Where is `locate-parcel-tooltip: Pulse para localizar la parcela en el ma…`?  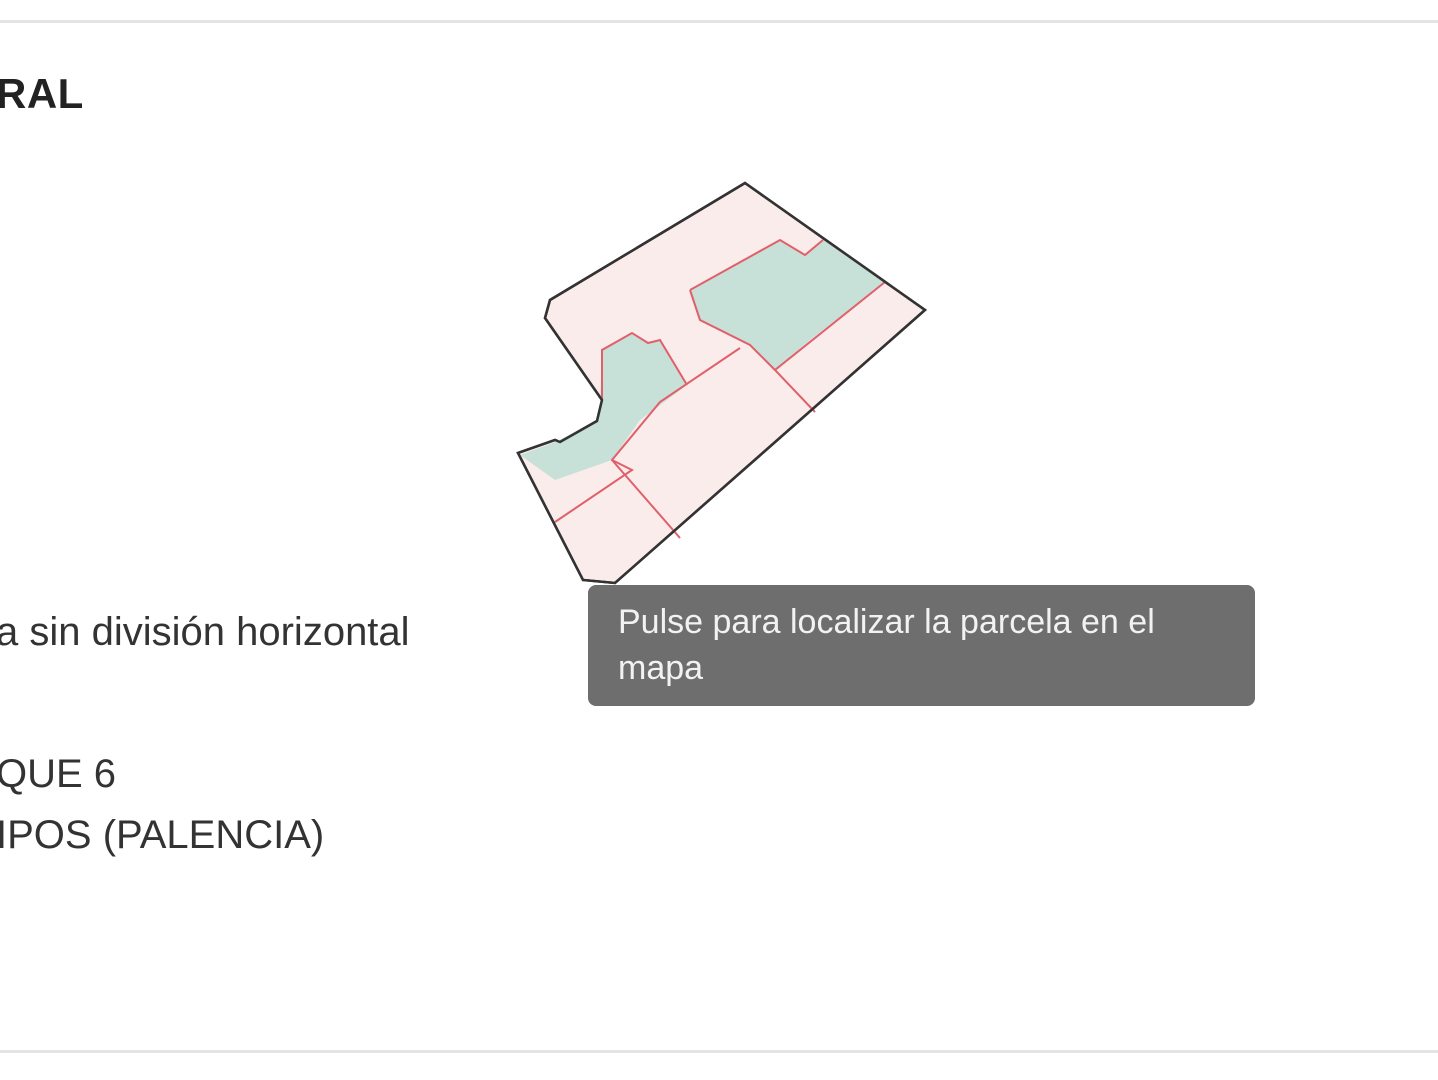
locate-parcel-tooltip: Pulse para localizar la parcela en el ma… is located at coordinates (921, 645).